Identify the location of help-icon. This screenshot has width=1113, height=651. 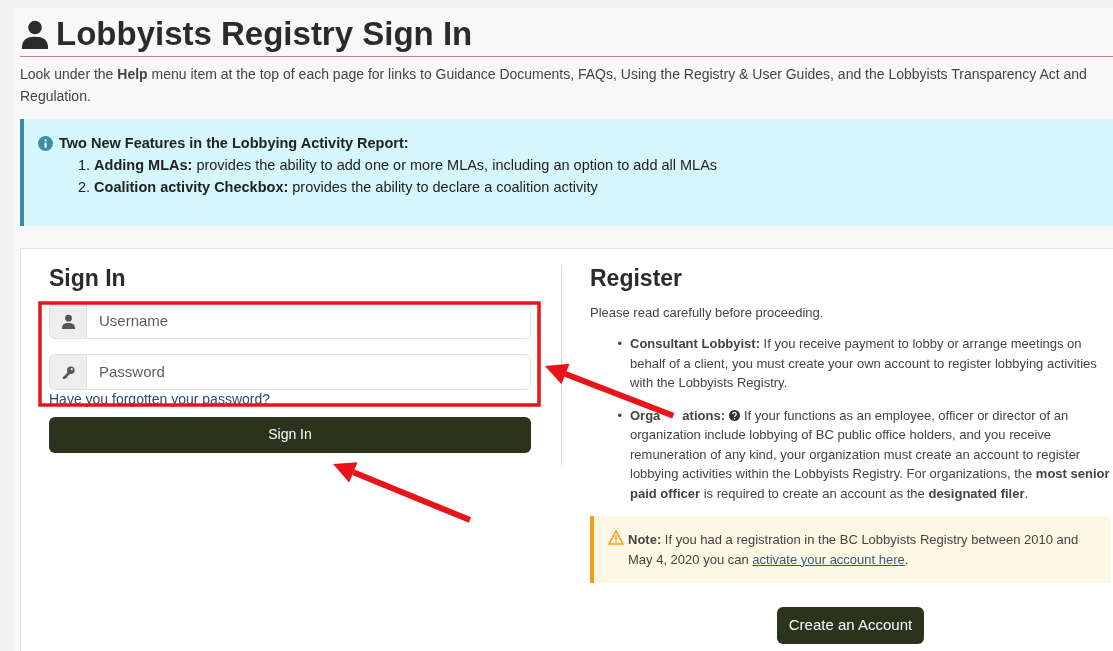
(734, 416).